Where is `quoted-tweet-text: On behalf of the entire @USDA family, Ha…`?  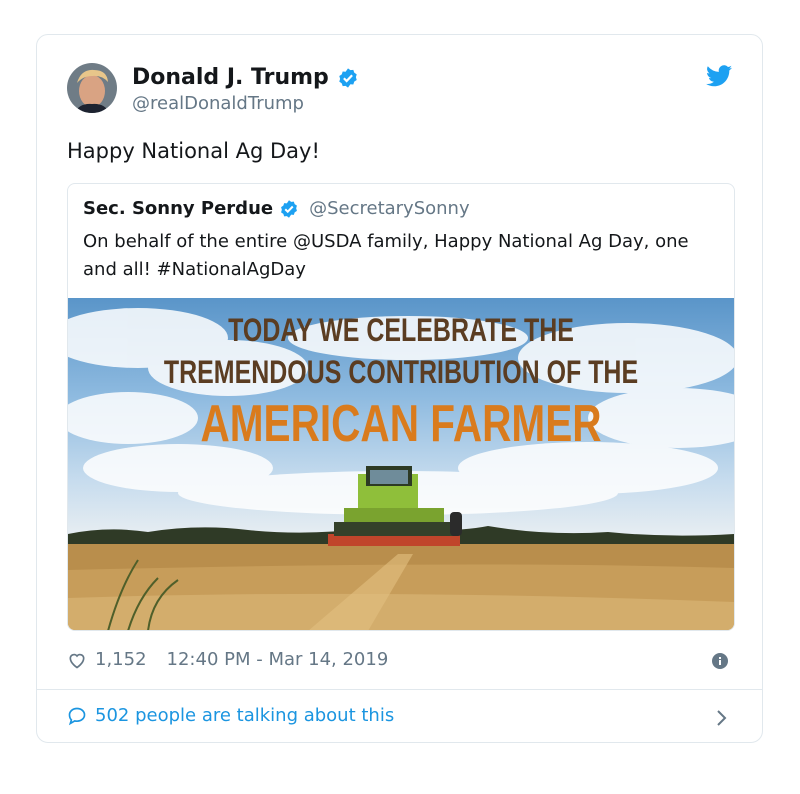 quoted-tweet-text: On behalf of the entire @USDA family, Ha… is located at coordinates (386, 255).